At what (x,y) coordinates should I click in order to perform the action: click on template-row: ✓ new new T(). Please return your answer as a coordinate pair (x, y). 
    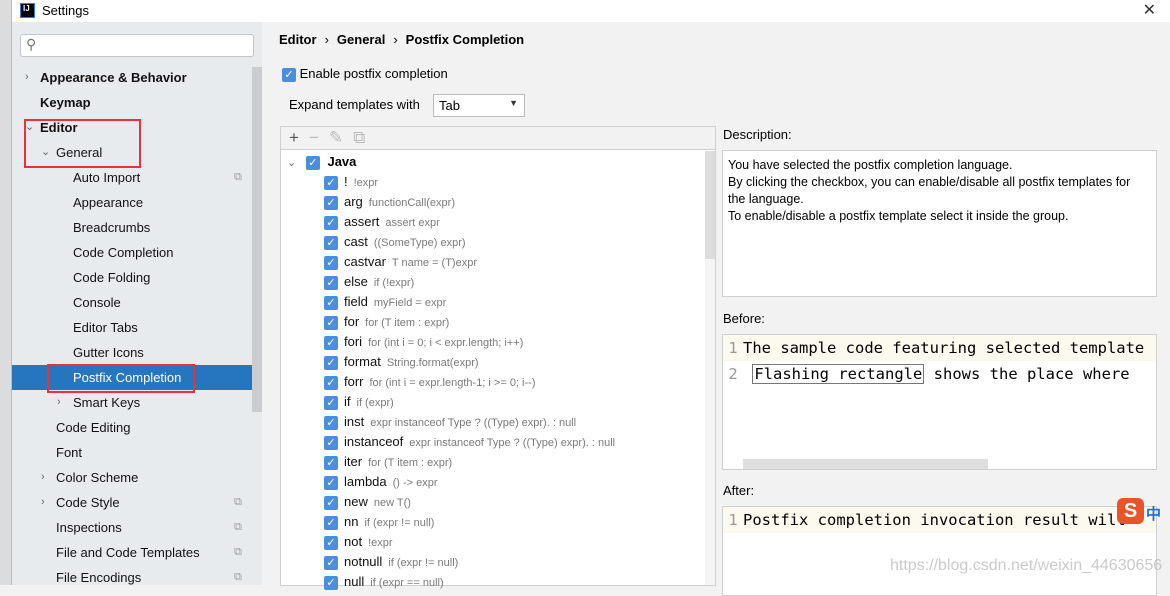
    Looking at the image, I should click on (493, 502).